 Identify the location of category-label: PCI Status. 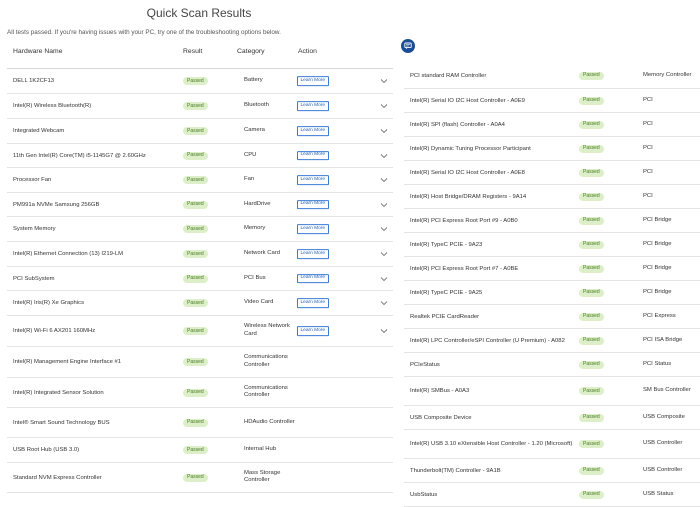
(657, 363).